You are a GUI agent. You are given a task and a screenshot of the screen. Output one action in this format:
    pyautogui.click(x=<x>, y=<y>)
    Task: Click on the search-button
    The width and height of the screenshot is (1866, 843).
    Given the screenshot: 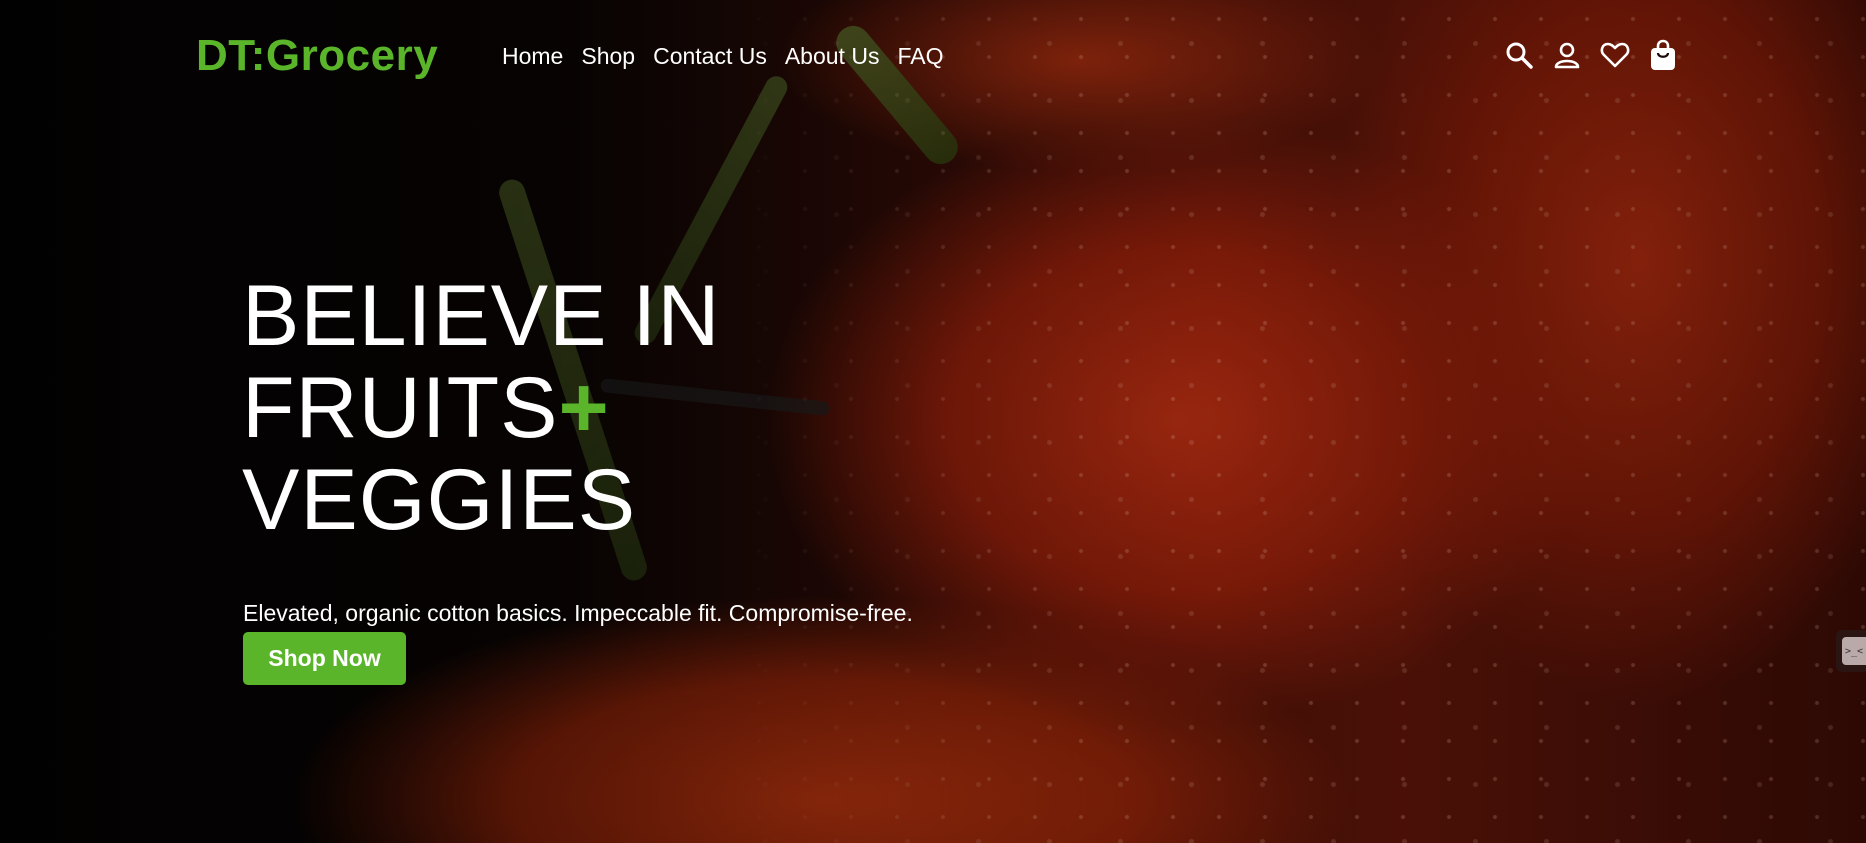 What is the action you would take?
    pyautogui.click(x=1519, y=55)
    